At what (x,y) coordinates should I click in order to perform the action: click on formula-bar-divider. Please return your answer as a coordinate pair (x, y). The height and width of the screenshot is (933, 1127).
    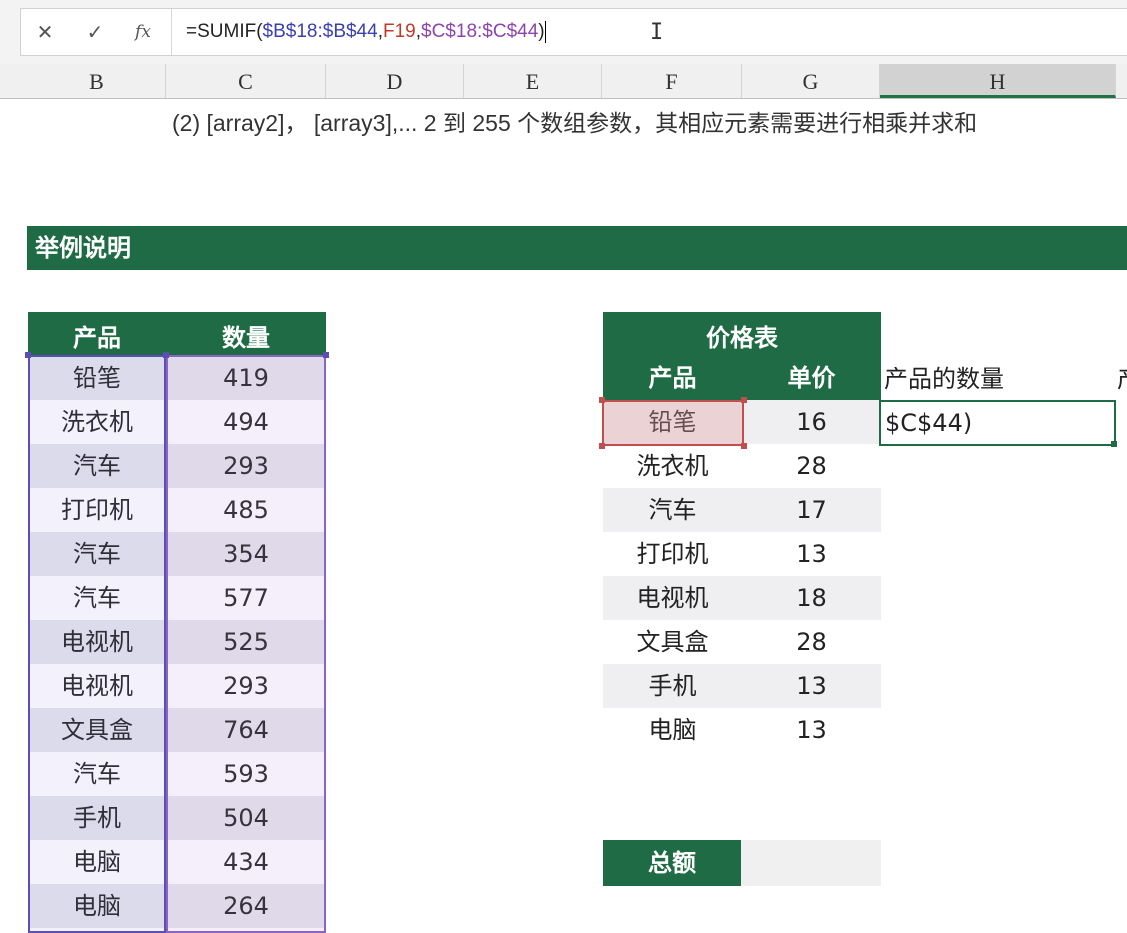
    Looking at the image, I should click on (171, 32).